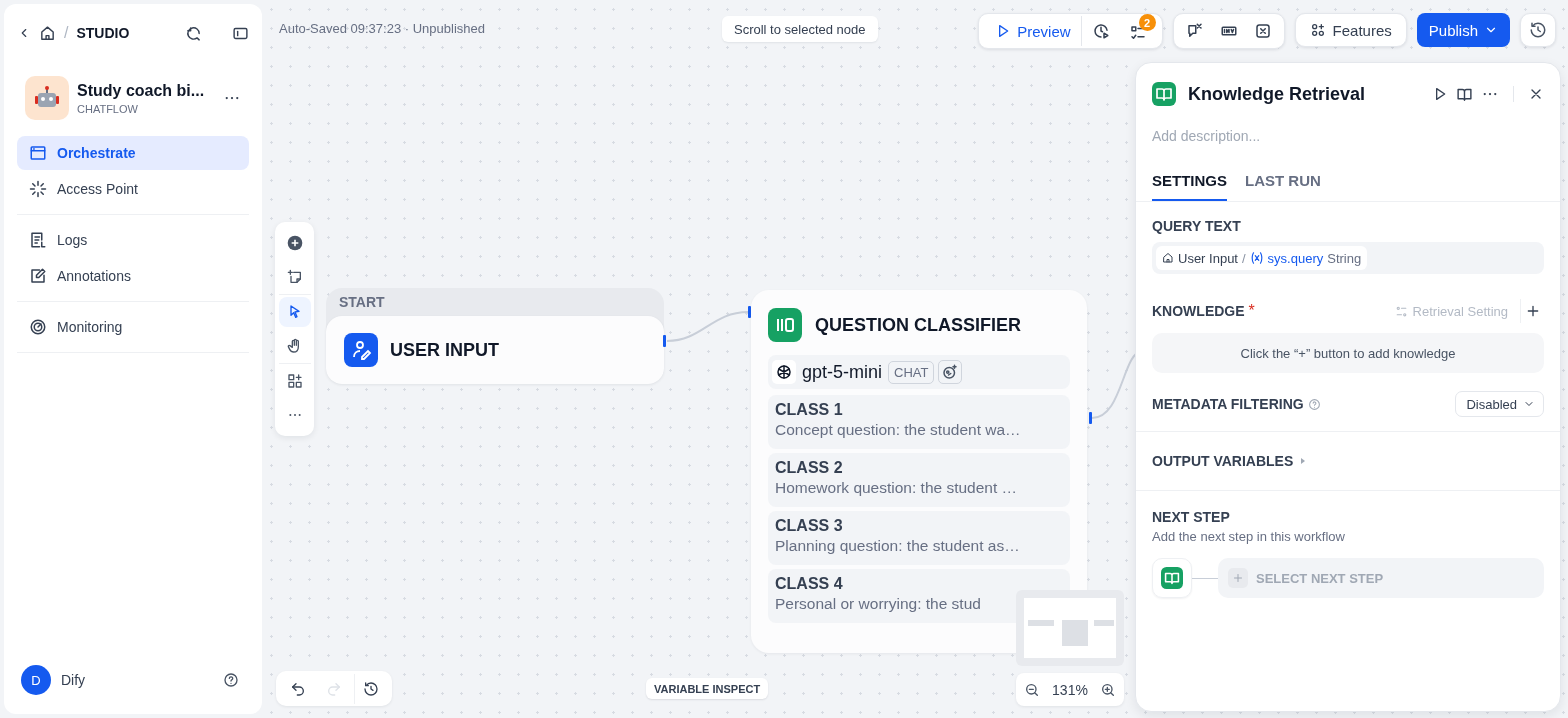 The height and width of the screenshot is (718, 1568). I want to click on model-name: gpt-5-mini, so click(842, 372).